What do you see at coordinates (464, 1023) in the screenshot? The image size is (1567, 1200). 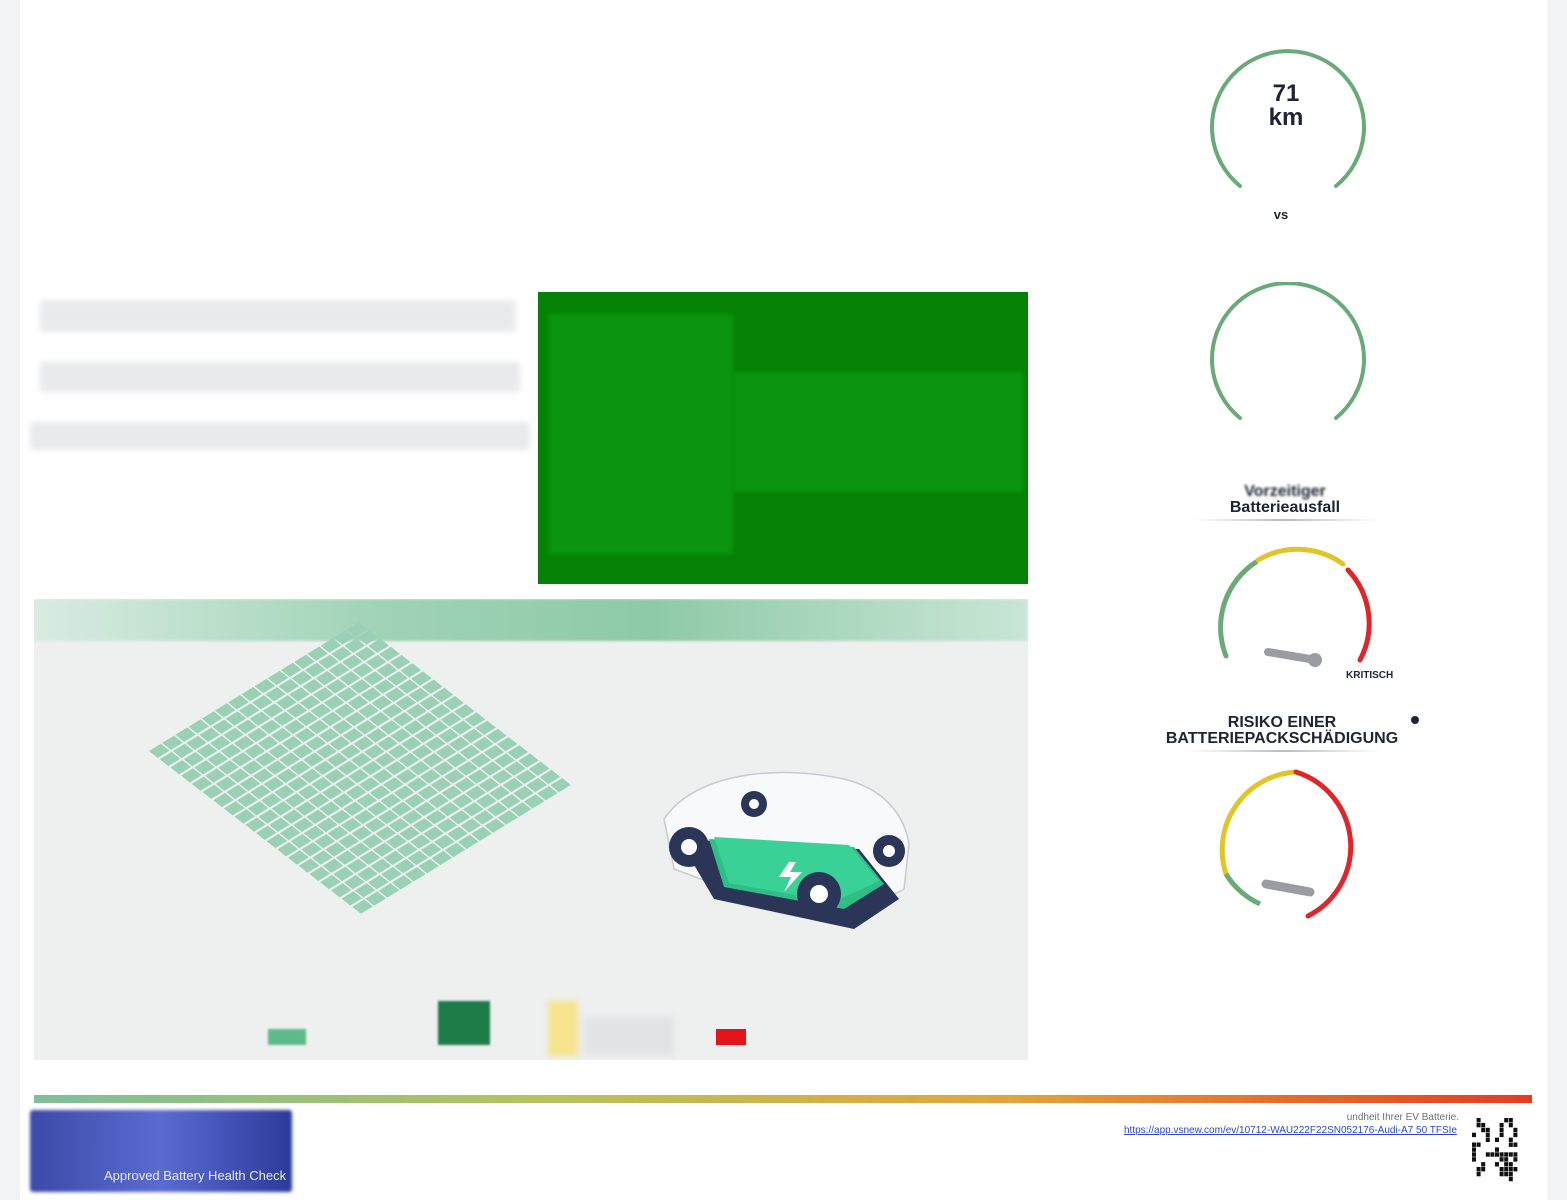 I see `legend-chip-dark-green` at bounding box center [464, 1023].